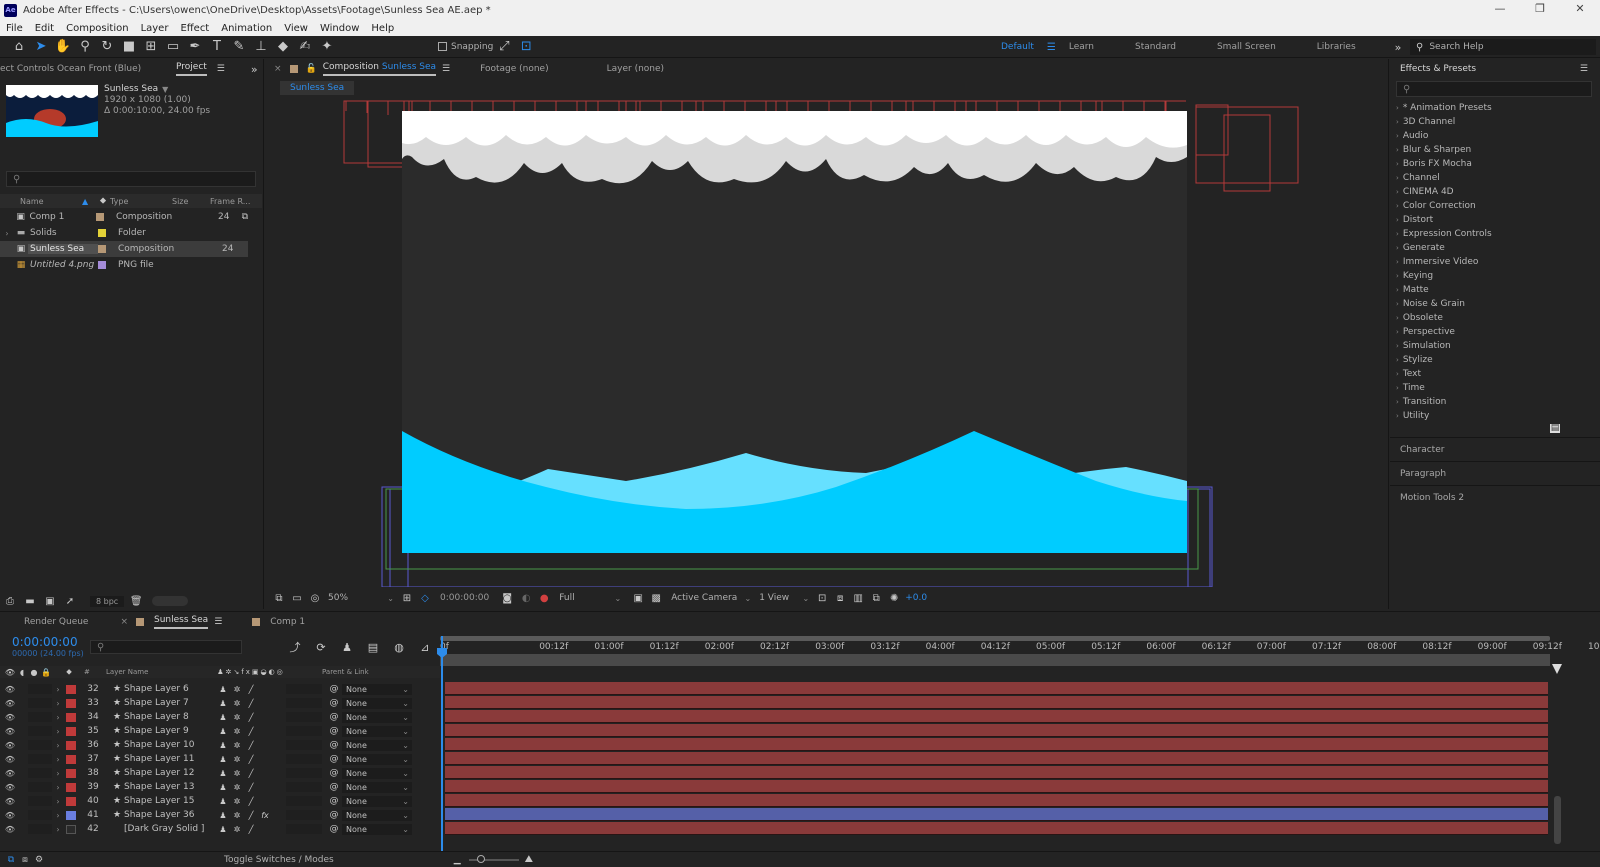  Describe the element at coordinates (1495, 473) in the screenshot. I see `paragraph-panel: Paragraph` at that location.